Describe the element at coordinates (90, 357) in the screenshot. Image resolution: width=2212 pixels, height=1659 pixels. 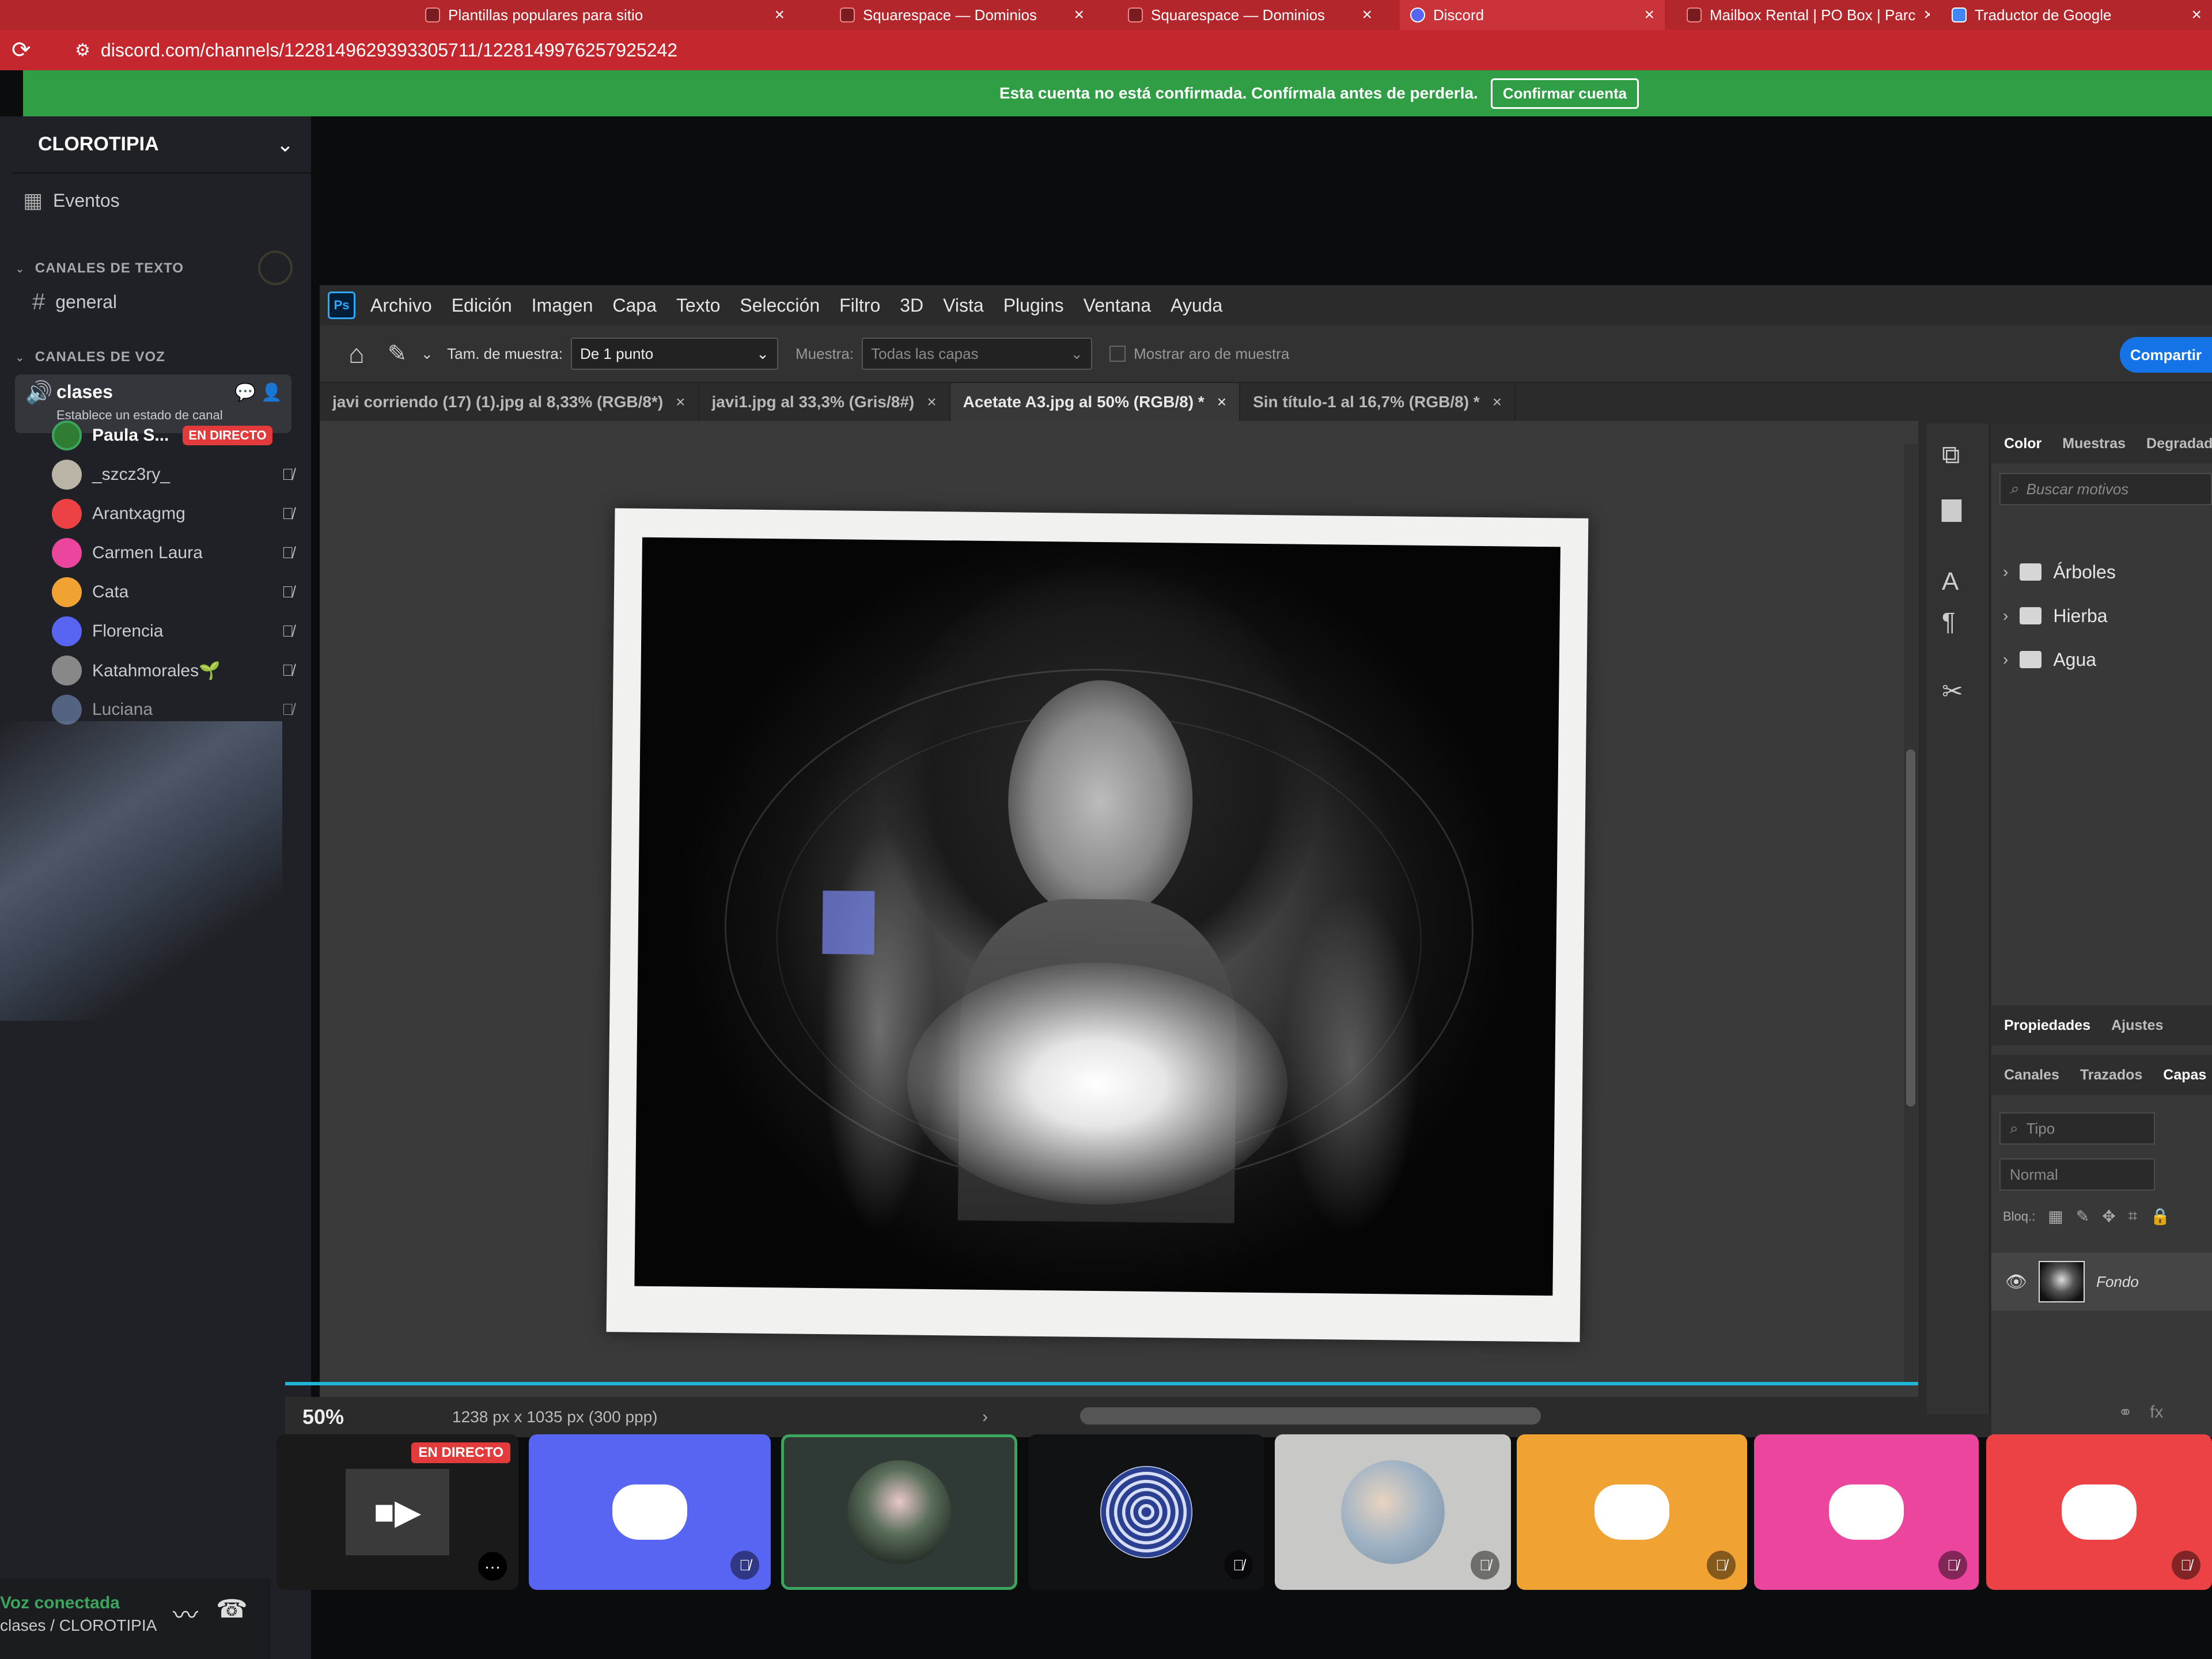
I see `voice-channels-category: ⌄ CANALES DE VOZ` at that location.